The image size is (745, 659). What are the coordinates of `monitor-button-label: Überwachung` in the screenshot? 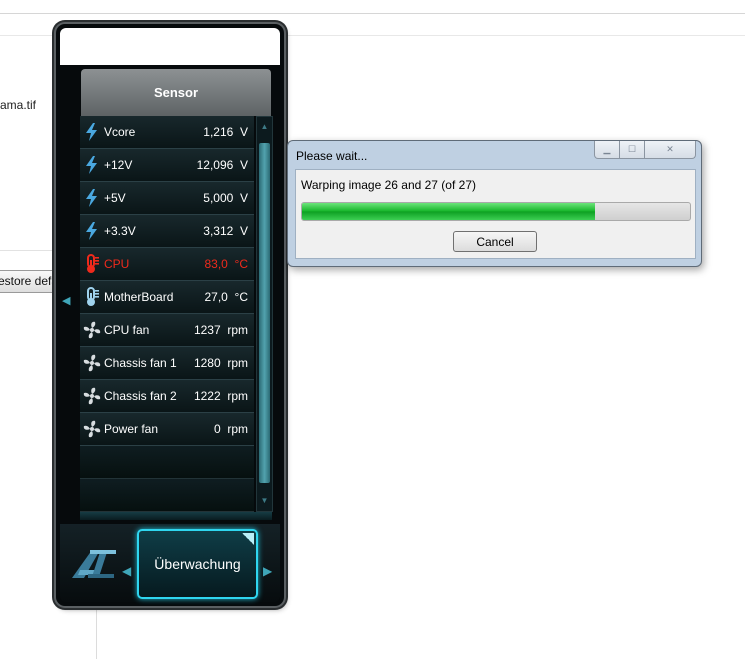 It's located at (197, 564).